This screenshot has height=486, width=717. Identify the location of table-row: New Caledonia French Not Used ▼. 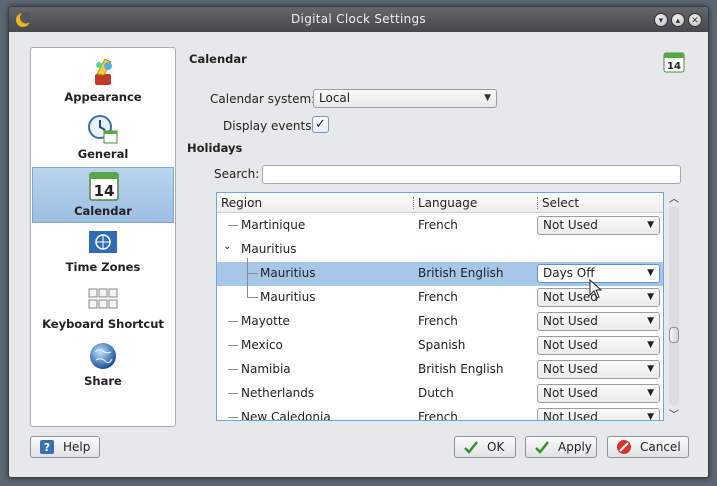
(440, 413).